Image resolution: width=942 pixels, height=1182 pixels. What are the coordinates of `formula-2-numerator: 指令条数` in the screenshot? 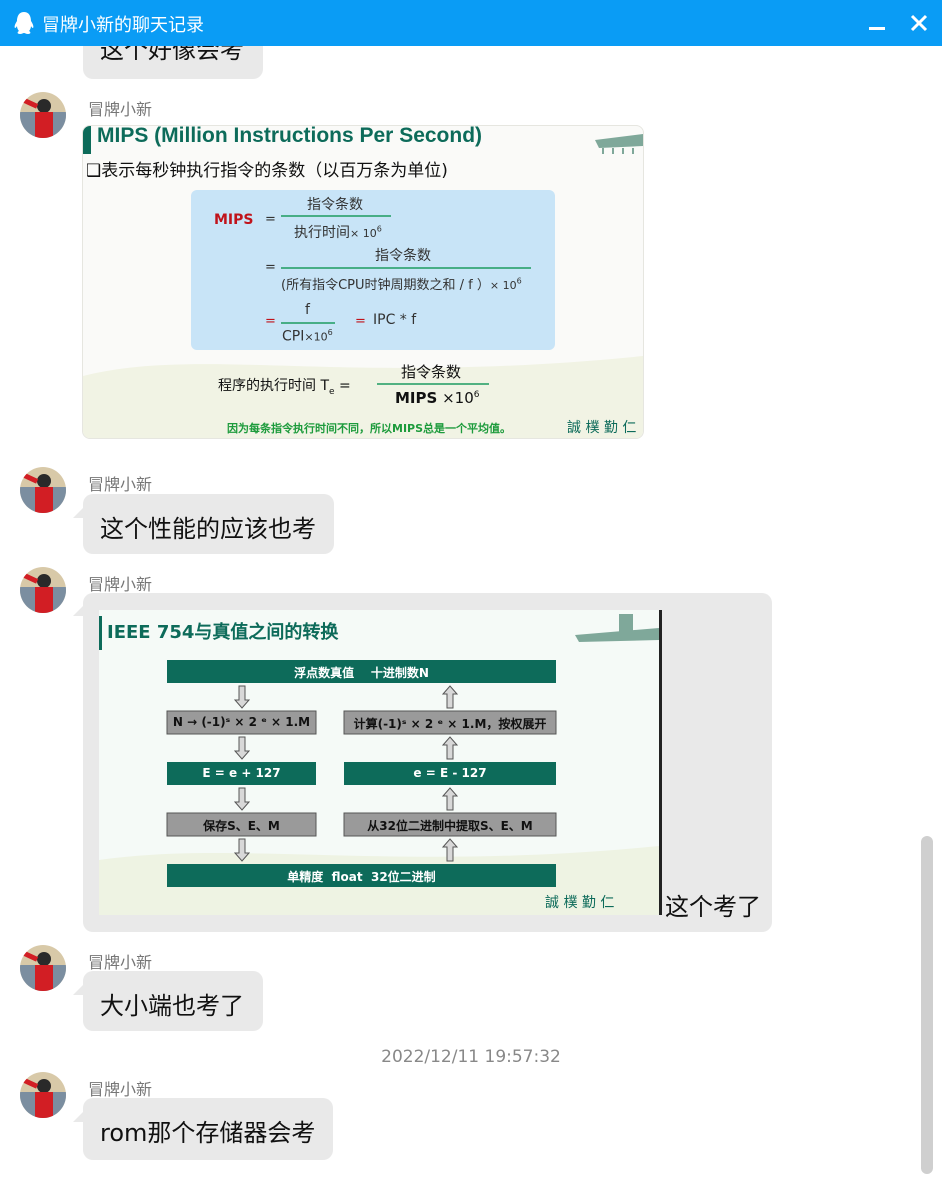 It's located at (403, 256).